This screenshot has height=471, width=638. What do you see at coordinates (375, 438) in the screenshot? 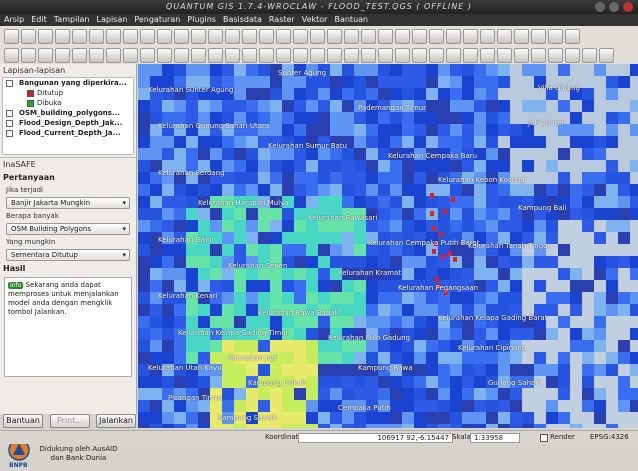
I see `coordinate-field: 106917 92,-6.15447` at bounding box center [375, 438].